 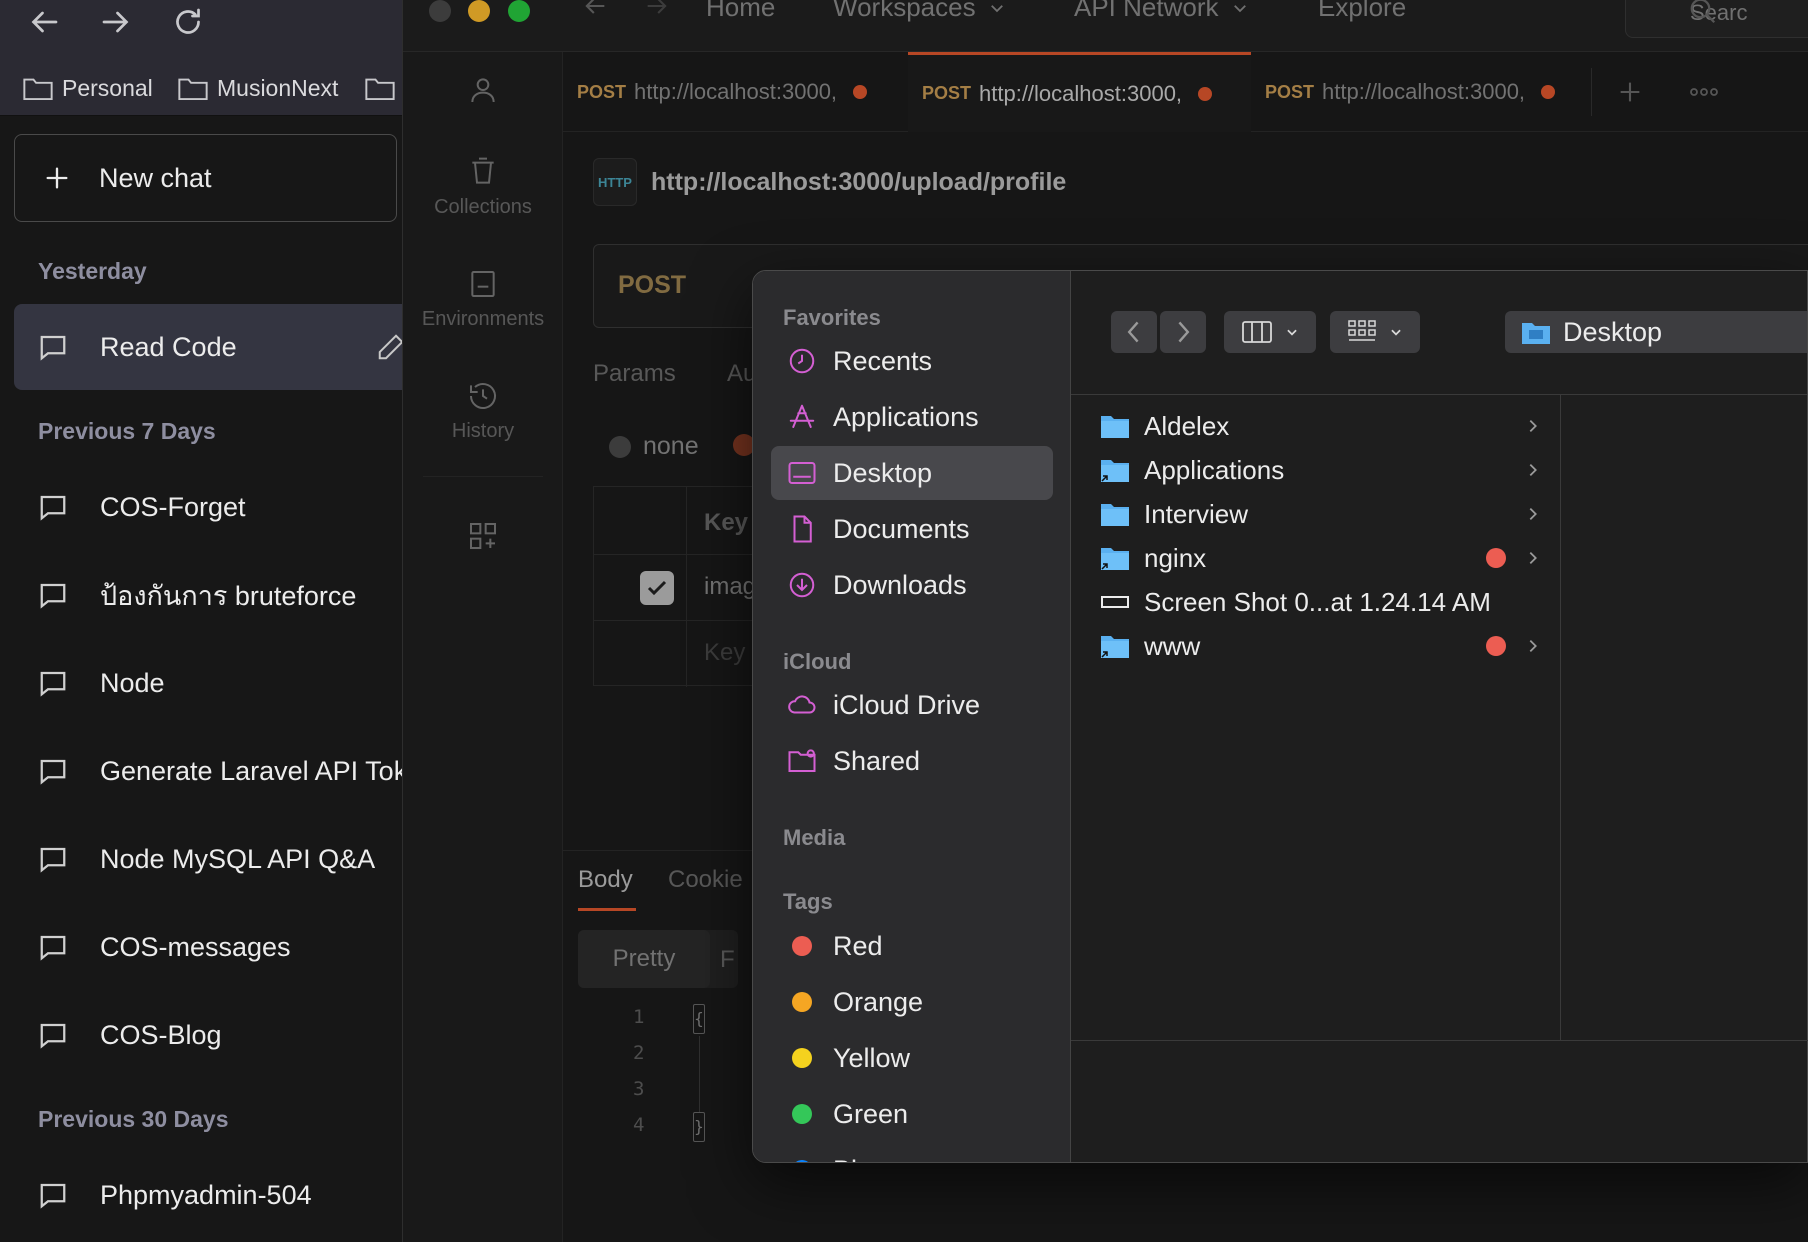 I want to click on line-number: 3, so click(x=639, y=1089).